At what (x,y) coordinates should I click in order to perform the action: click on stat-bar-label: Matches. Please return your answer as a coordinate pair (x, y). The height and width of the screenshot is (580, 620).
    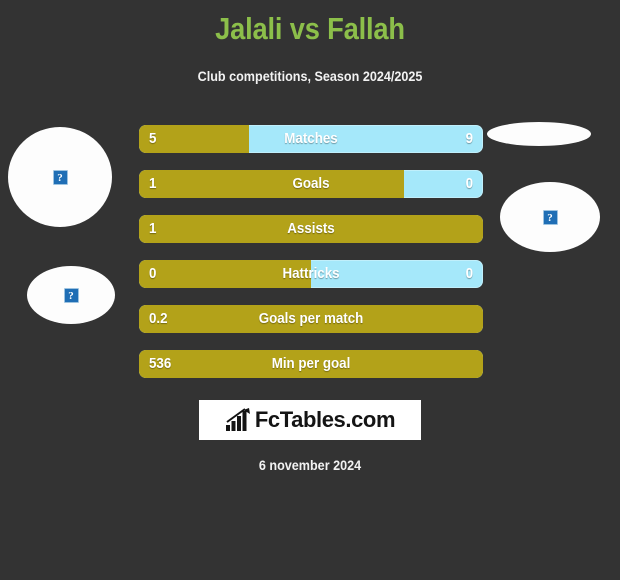
    Looking at the image, I should click on (311, 139).